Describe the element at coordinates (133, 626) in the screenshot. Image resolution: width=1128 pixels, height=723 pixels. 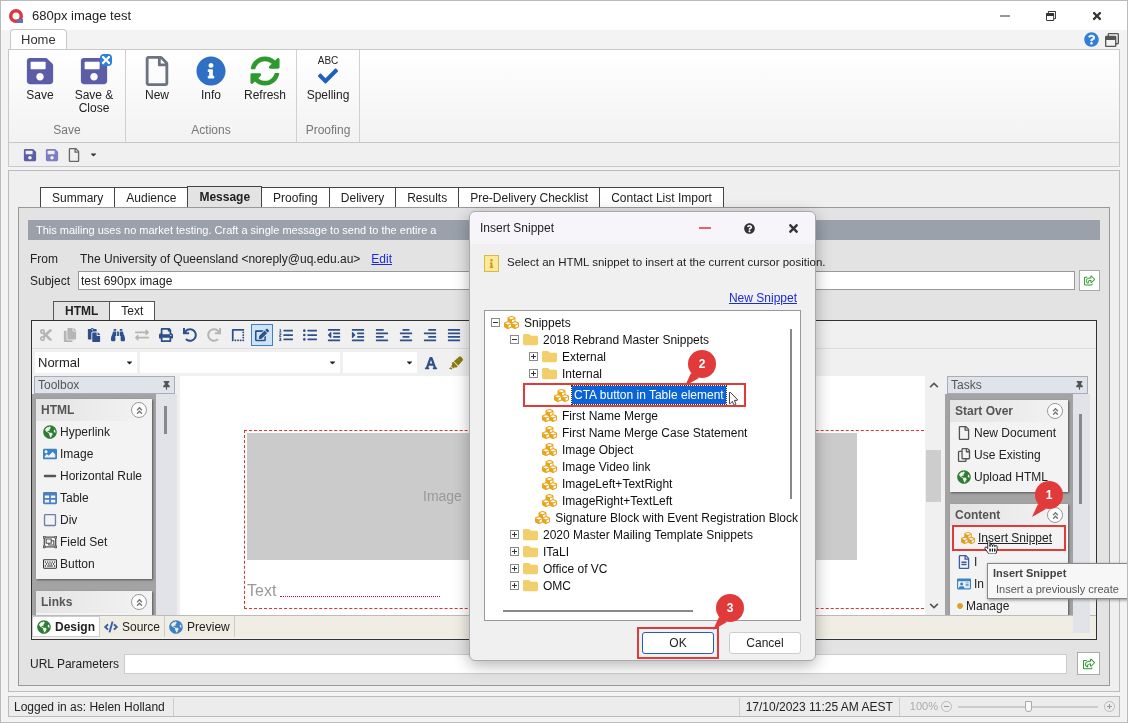
I see `view-tab: Source` at that location.